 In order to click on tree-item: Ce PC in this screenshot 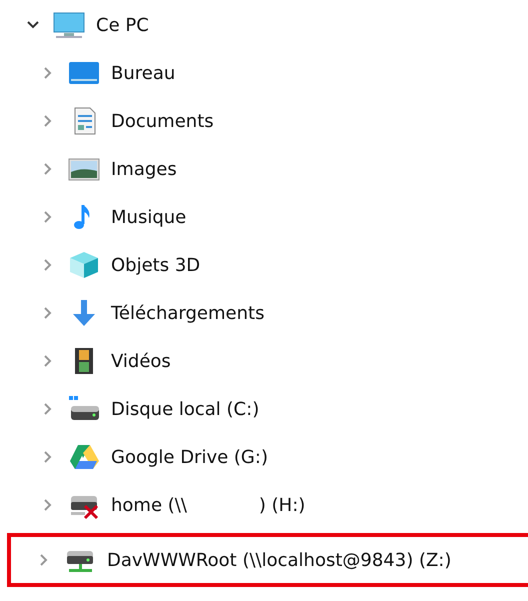, I will do `click(122, 25)`.